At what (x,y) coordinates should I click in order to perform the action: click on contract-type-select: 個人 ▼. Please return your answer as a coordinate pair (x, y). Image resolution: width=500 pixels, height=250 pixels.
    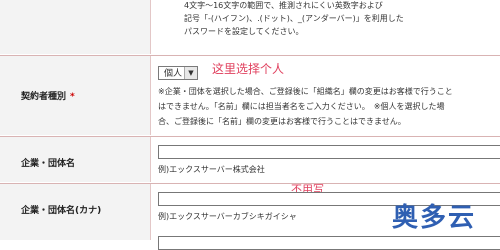
    Looking at the image, I should click on (178, 73).